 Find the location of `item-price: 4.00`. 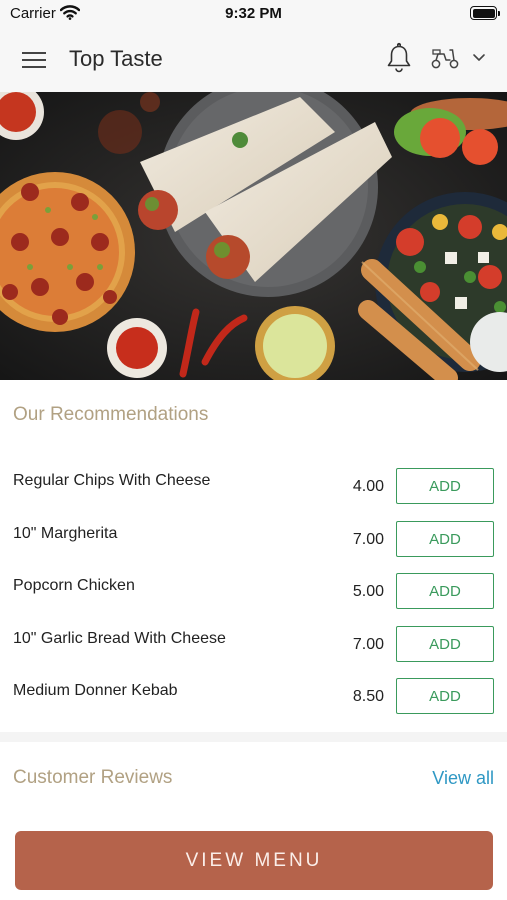

item-price: 4.00 is located at coordinates (368, 486).